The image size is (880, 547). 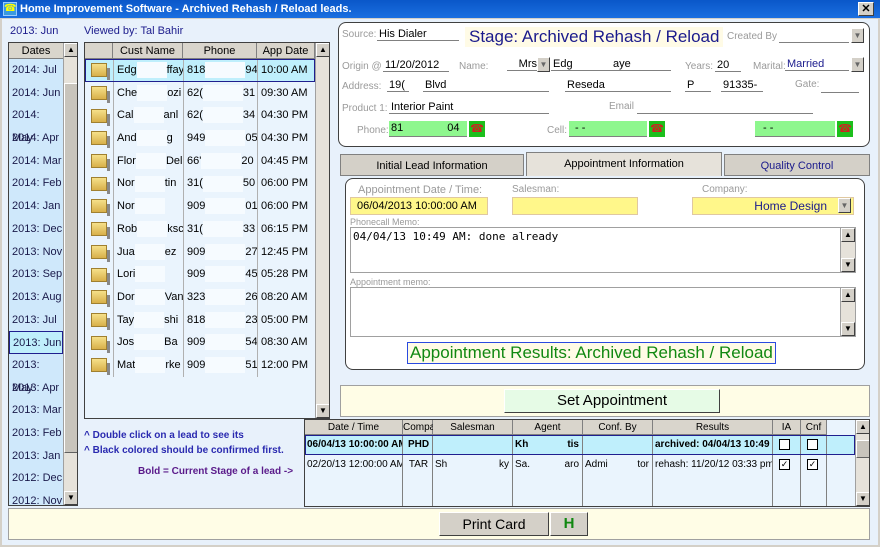 I want to click on date-item: 2014: Jan, so click(x=36, y=206).